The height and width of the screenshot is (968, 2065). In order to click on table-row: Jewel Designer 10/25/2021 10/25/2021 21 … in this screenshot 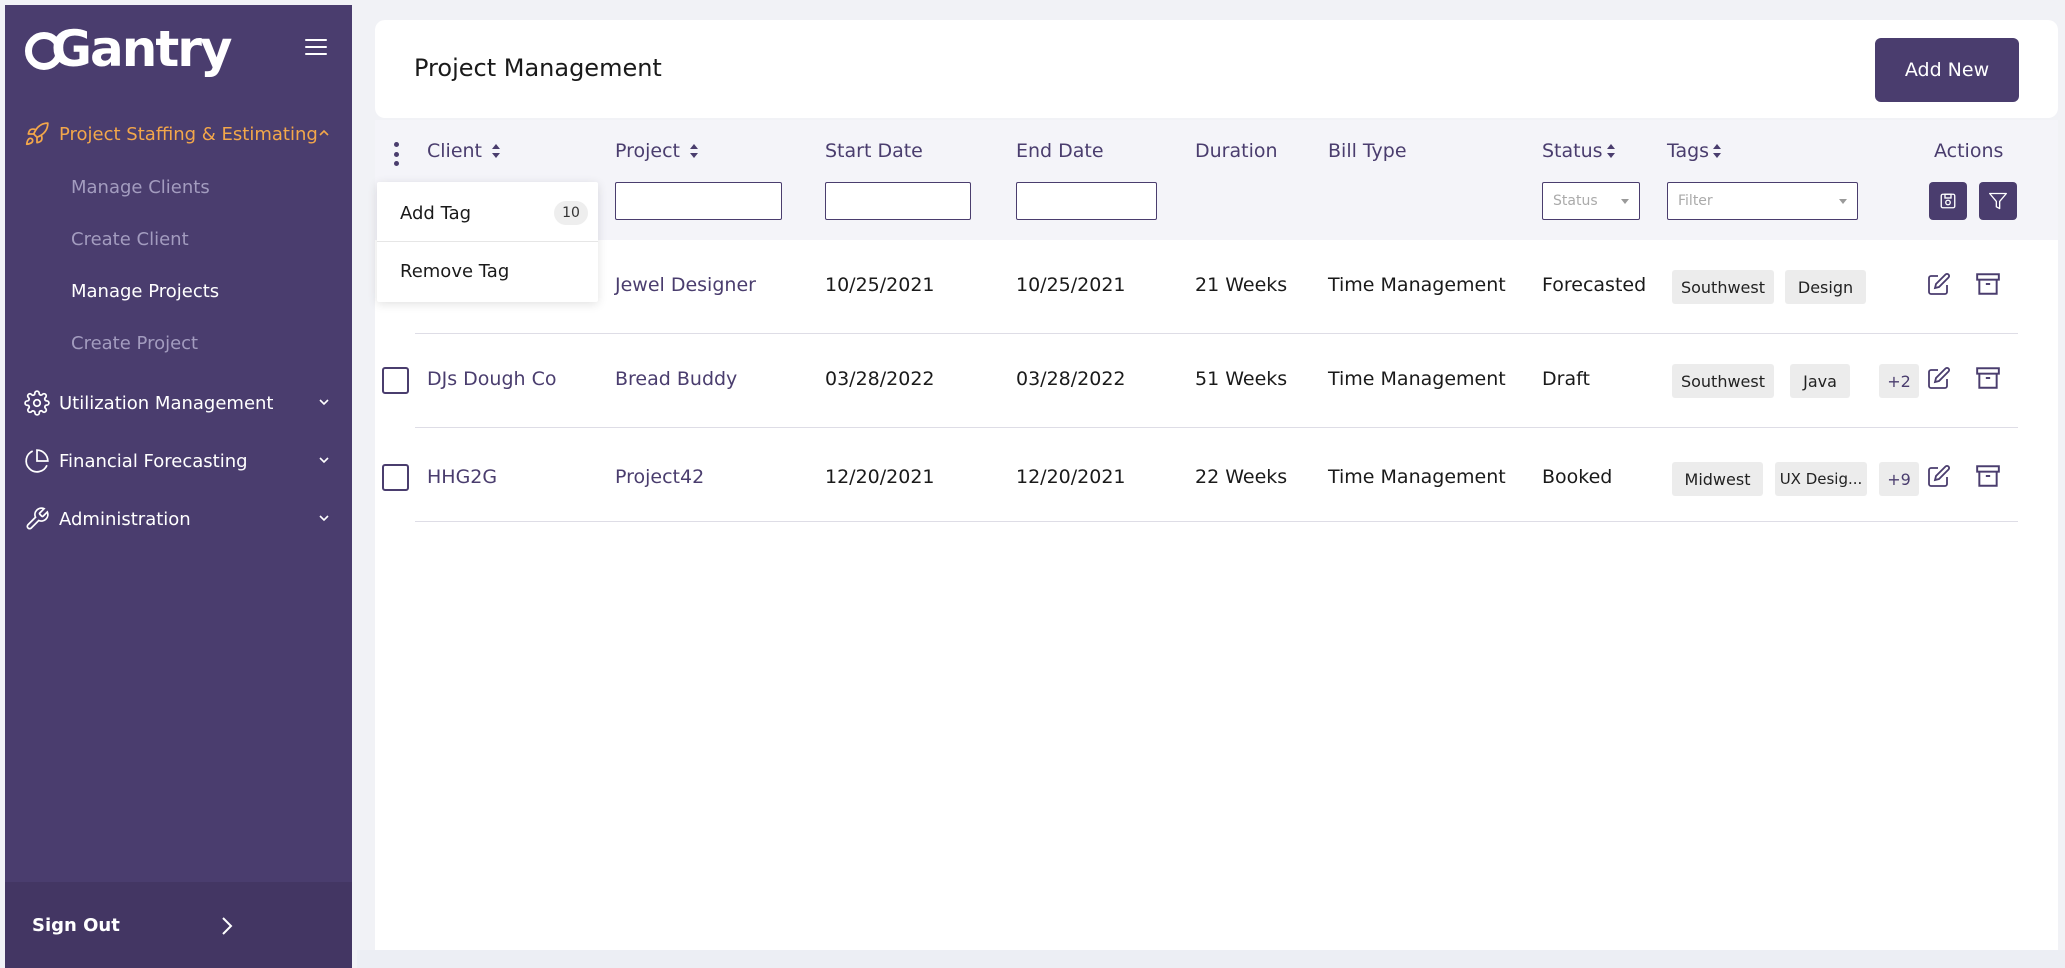, I will do `click(1216, 287)`.